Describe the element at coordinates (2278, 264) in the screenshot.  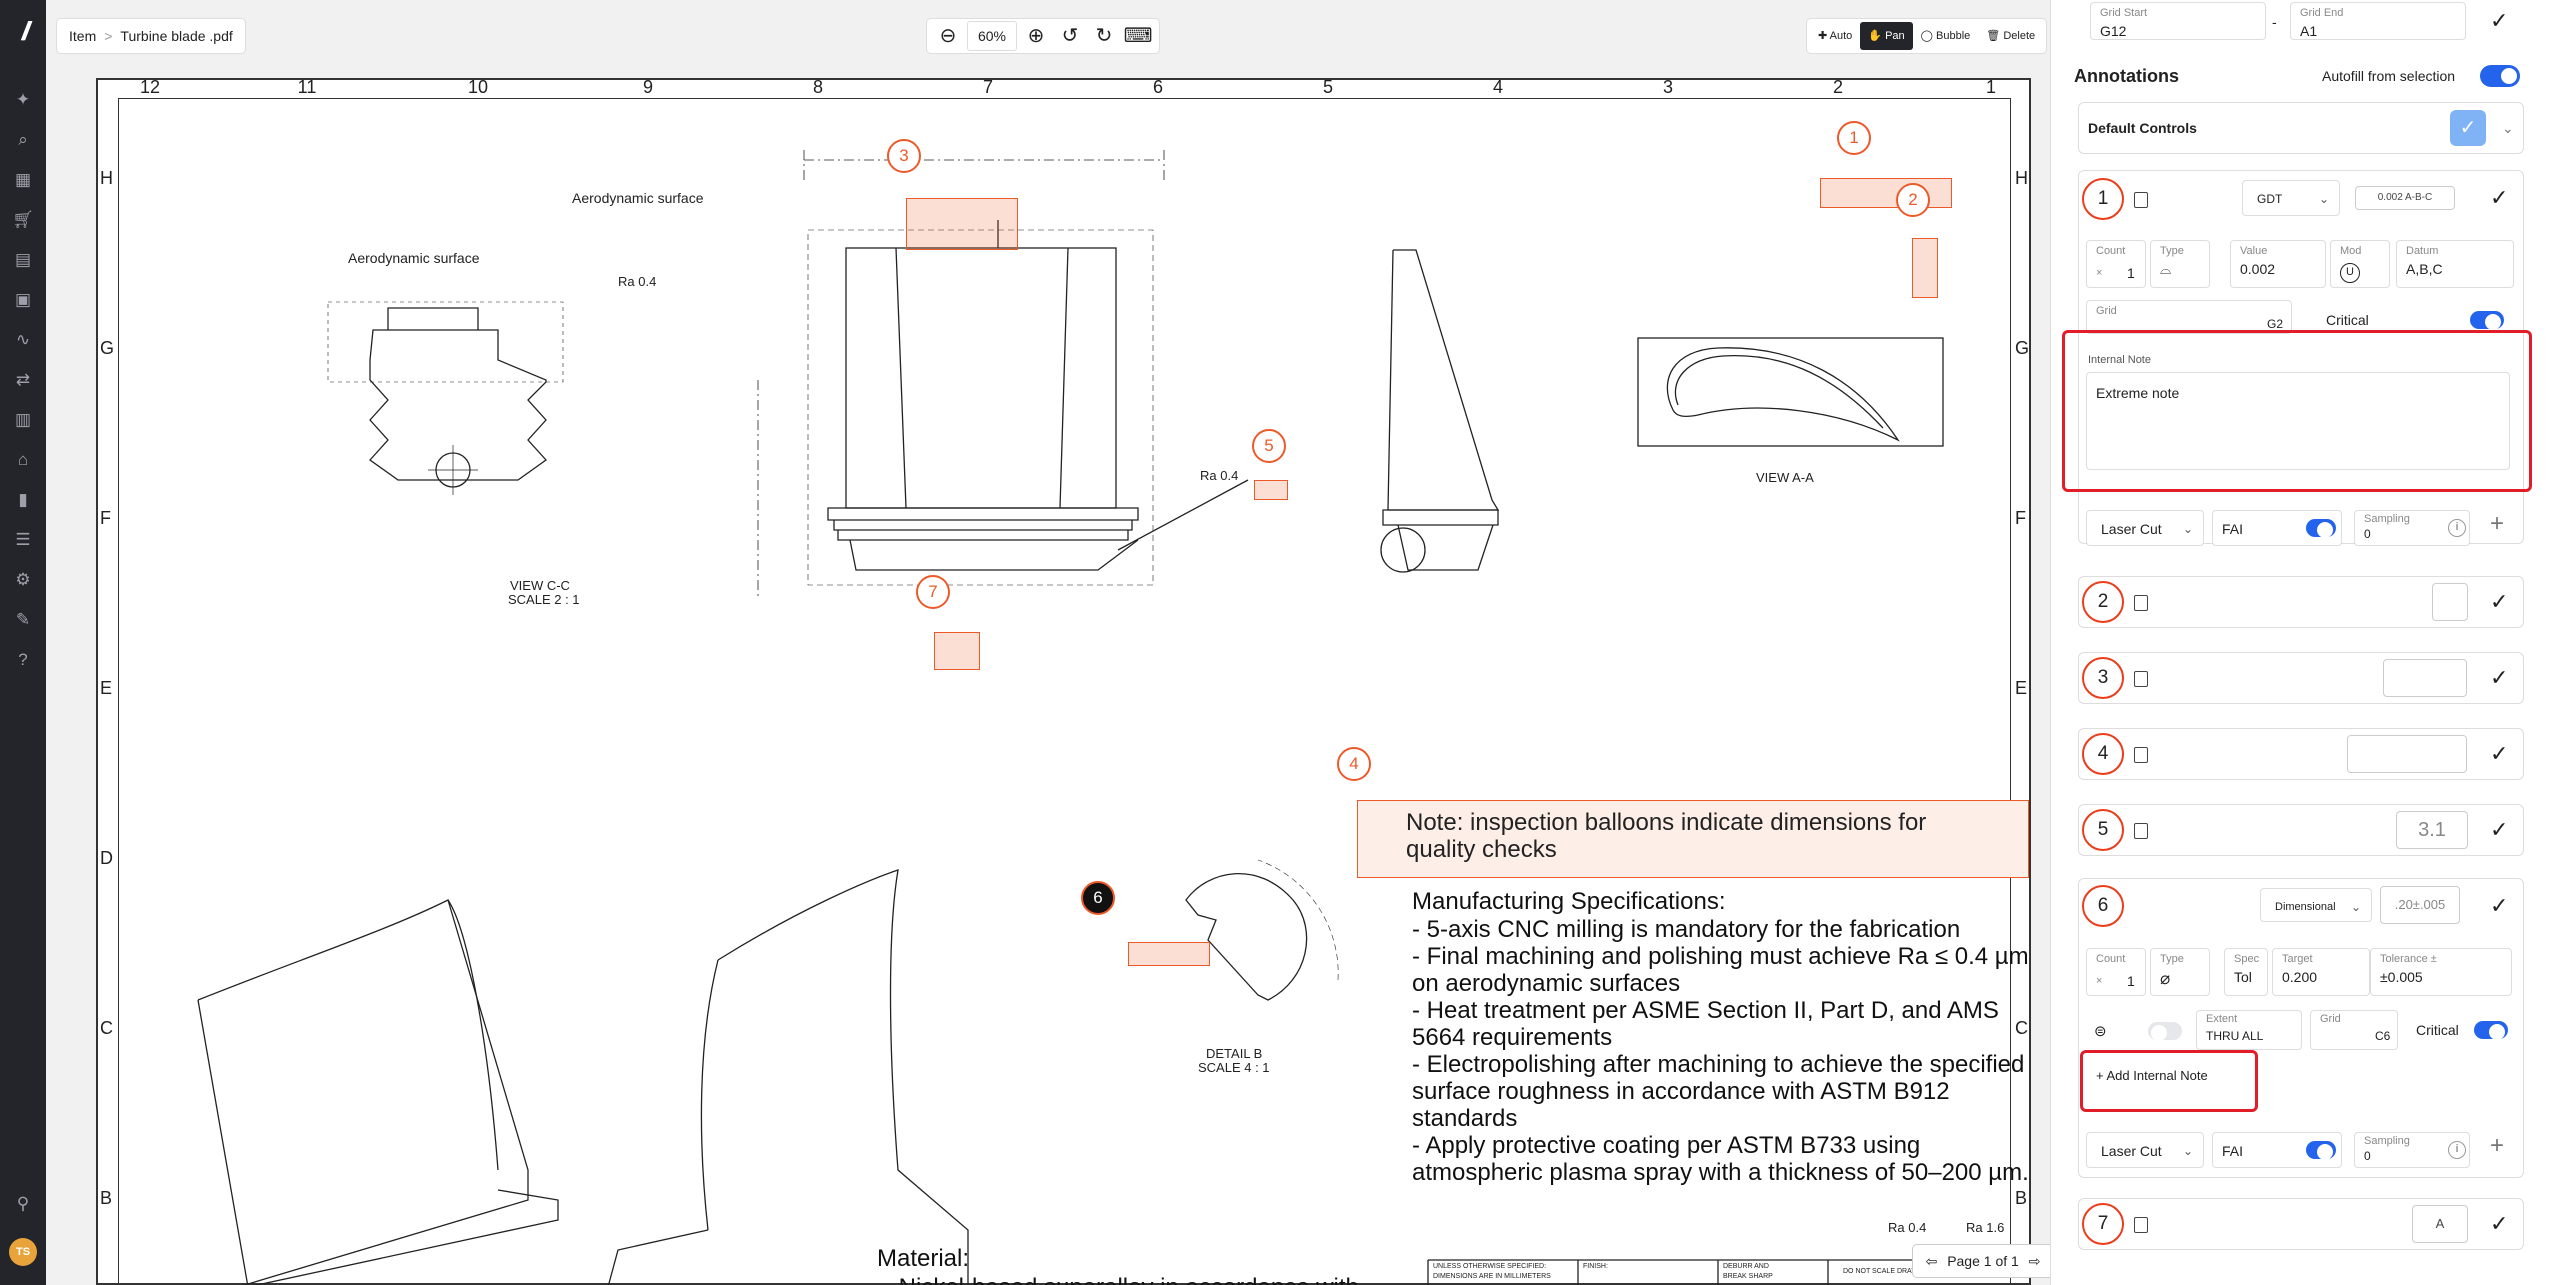
I see `value-field: Value 0.002` at that location.